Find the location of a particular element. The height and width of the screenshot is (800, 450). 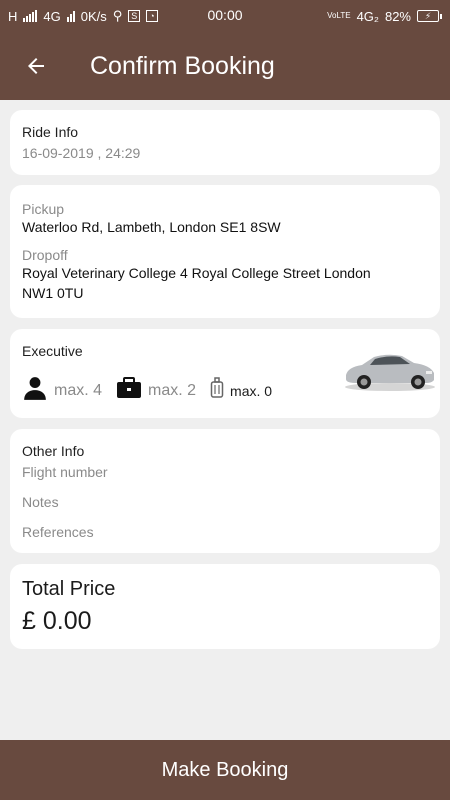

clock: 00:00 is located at coordinates (225, 15).